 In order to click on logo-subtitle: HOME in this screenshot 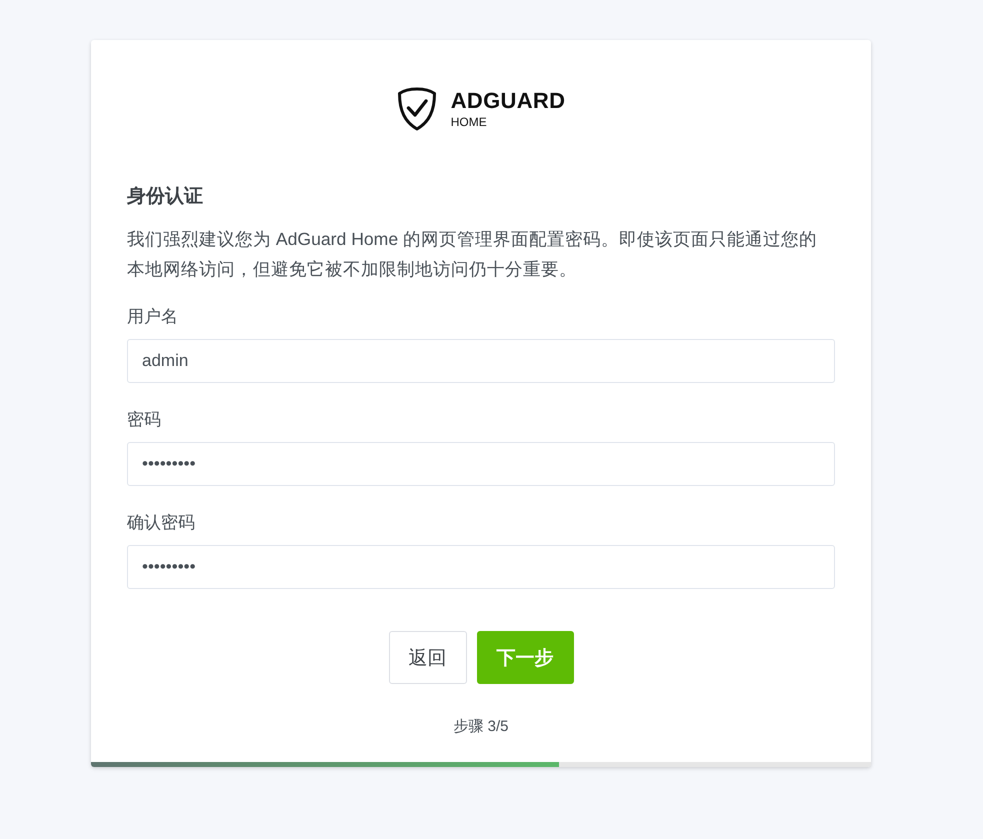, I will do `click(469, 122)`.